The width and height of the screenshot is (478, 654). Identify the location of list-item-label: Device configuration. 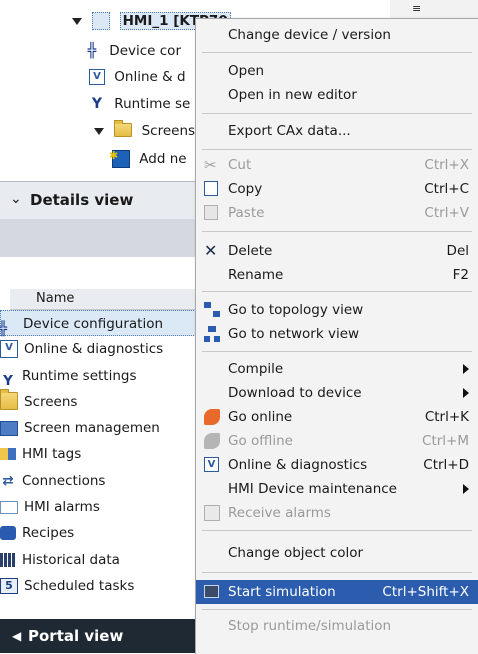
(93, 324).